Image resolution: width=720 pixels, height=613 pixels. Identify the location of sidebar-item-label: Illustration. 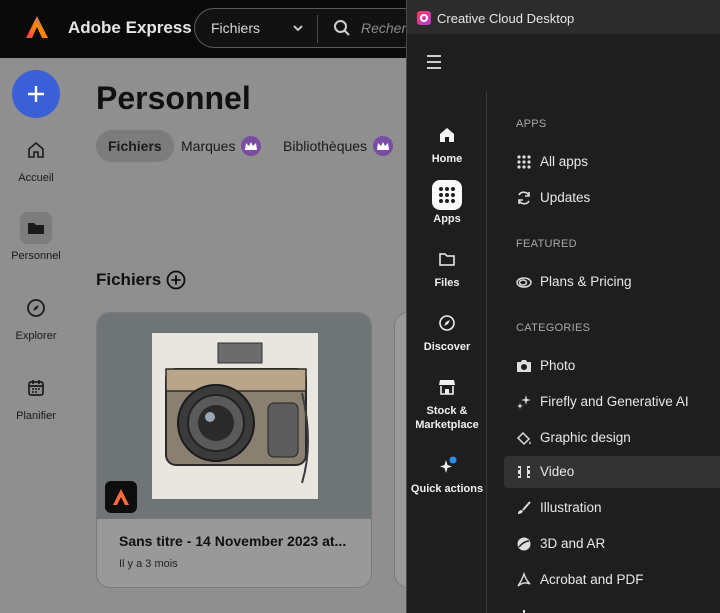
(571, 507).